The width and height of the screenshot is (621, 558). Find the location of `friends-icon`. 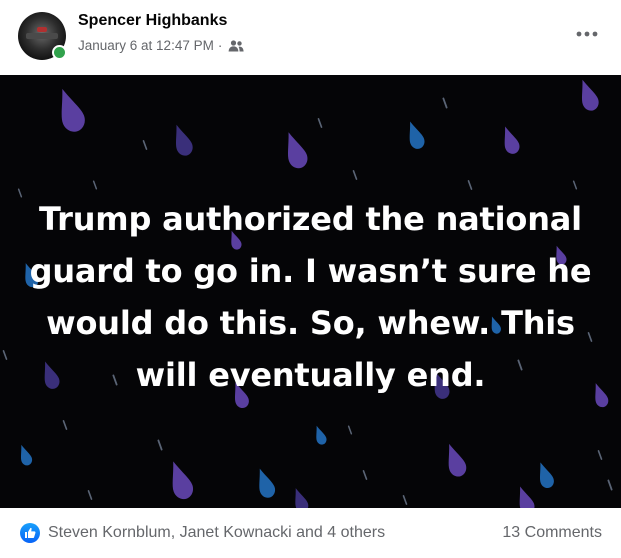

friends-icon is located at coordinates (236, 45).